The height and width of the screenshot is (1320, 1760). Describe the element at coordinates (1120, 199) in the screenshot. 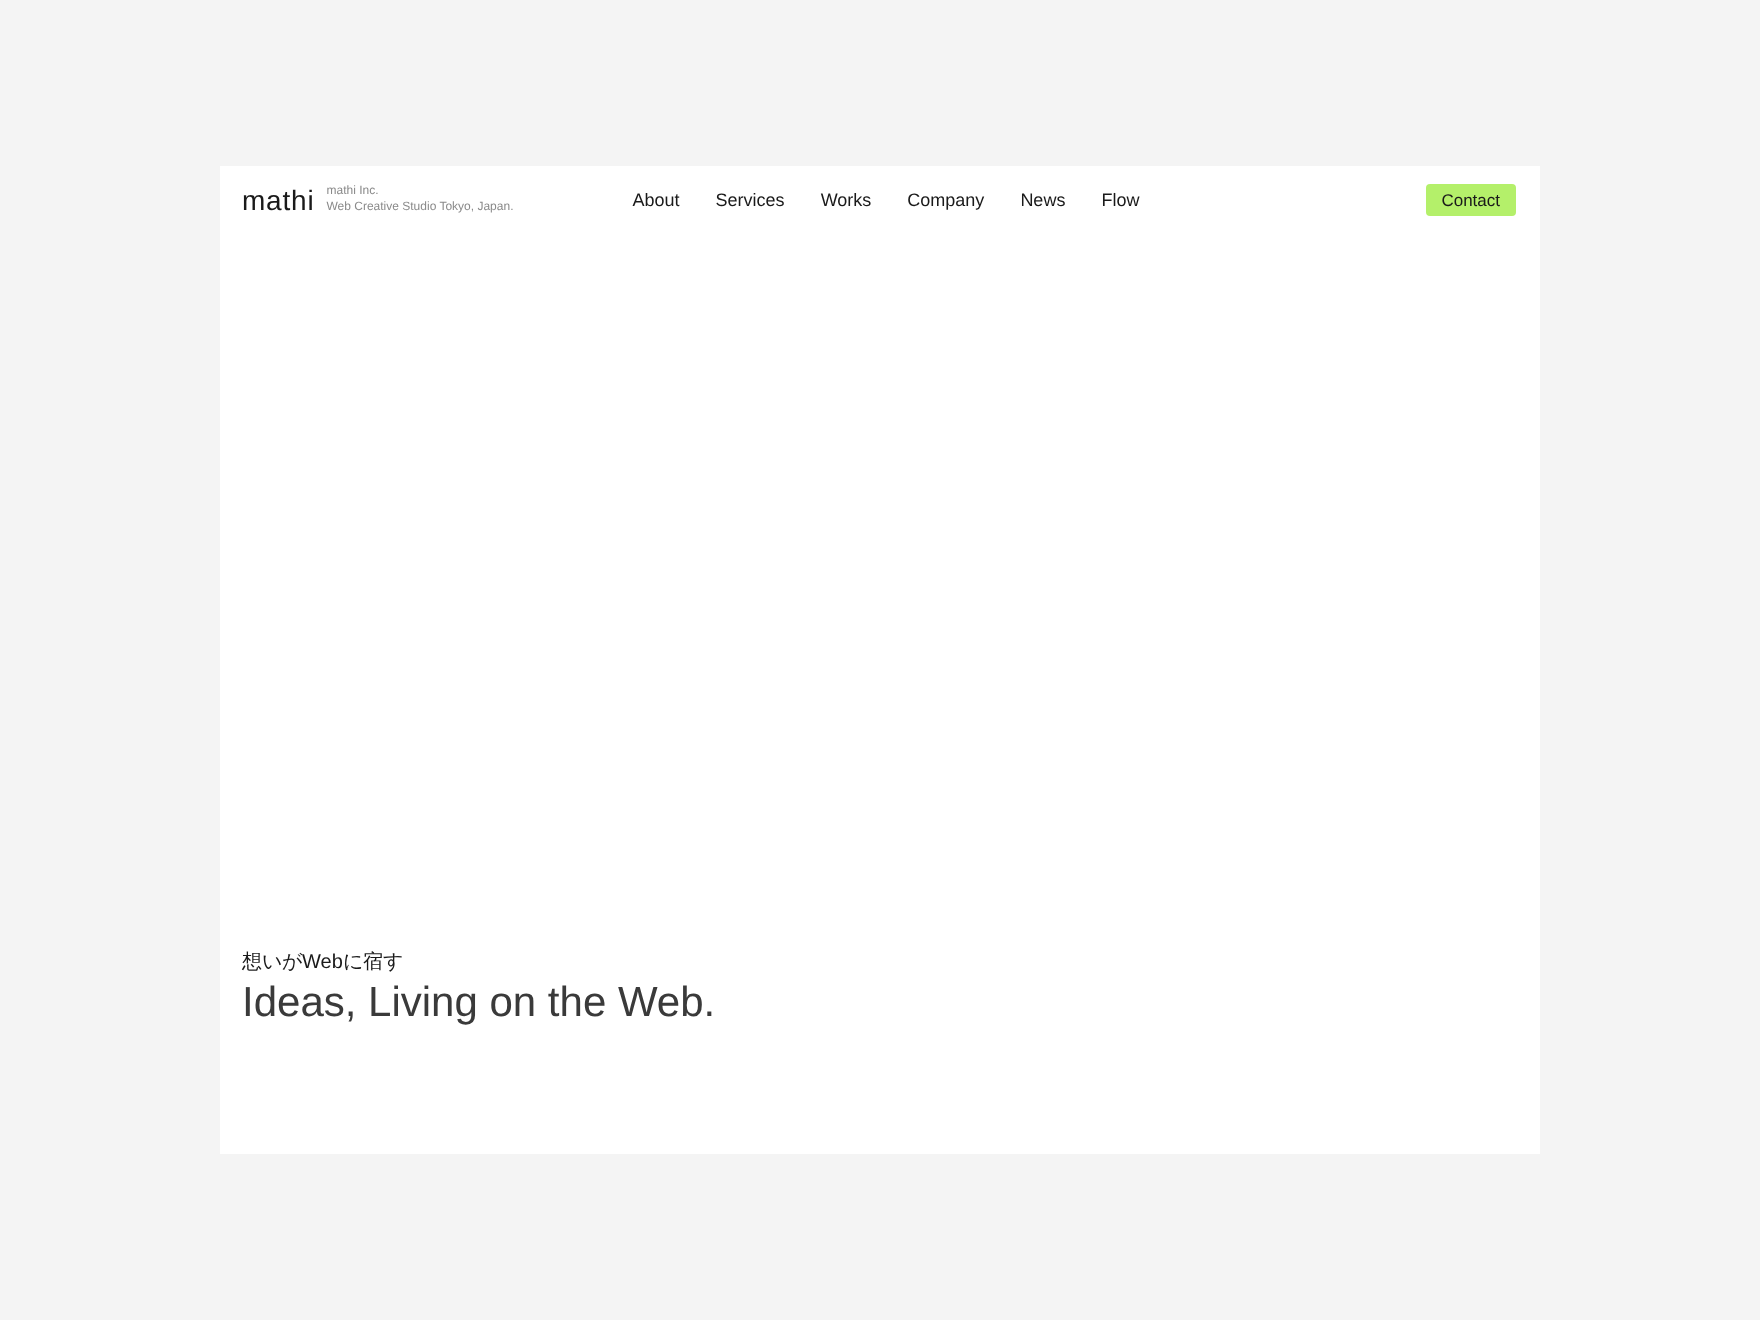

I see `nav-link: Flow` at that location.